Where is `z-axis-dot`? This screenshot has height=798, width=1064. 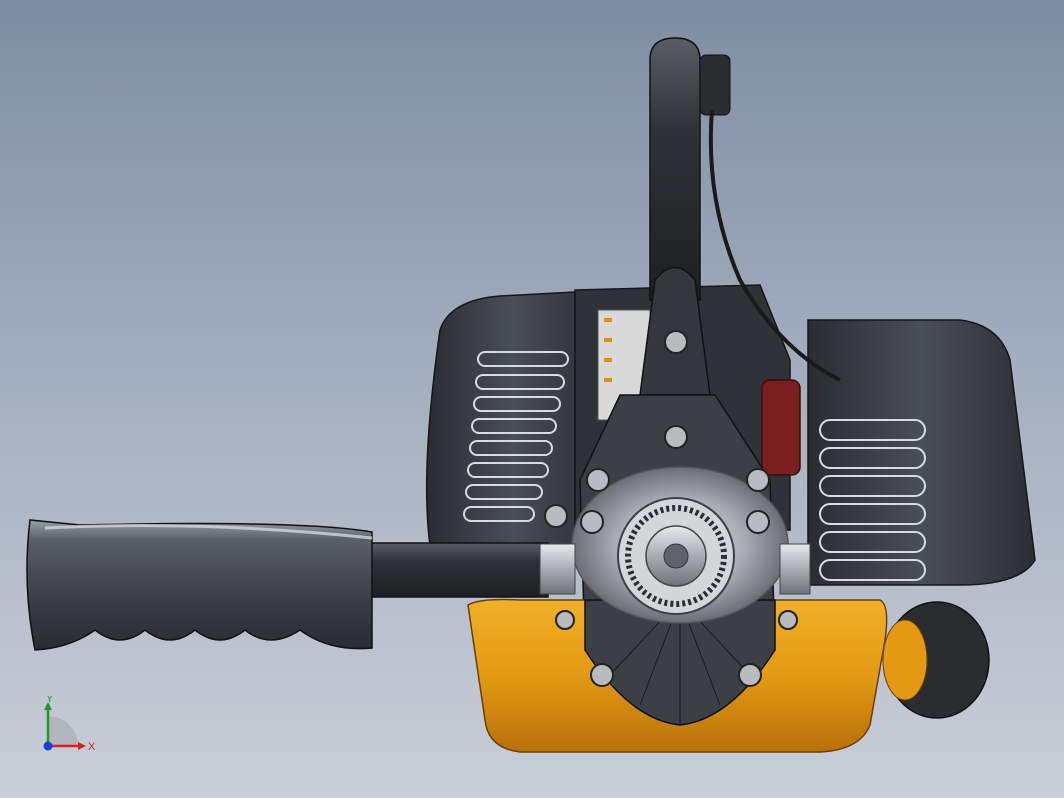
z-axis-dot is located at coordinates (48, 746).